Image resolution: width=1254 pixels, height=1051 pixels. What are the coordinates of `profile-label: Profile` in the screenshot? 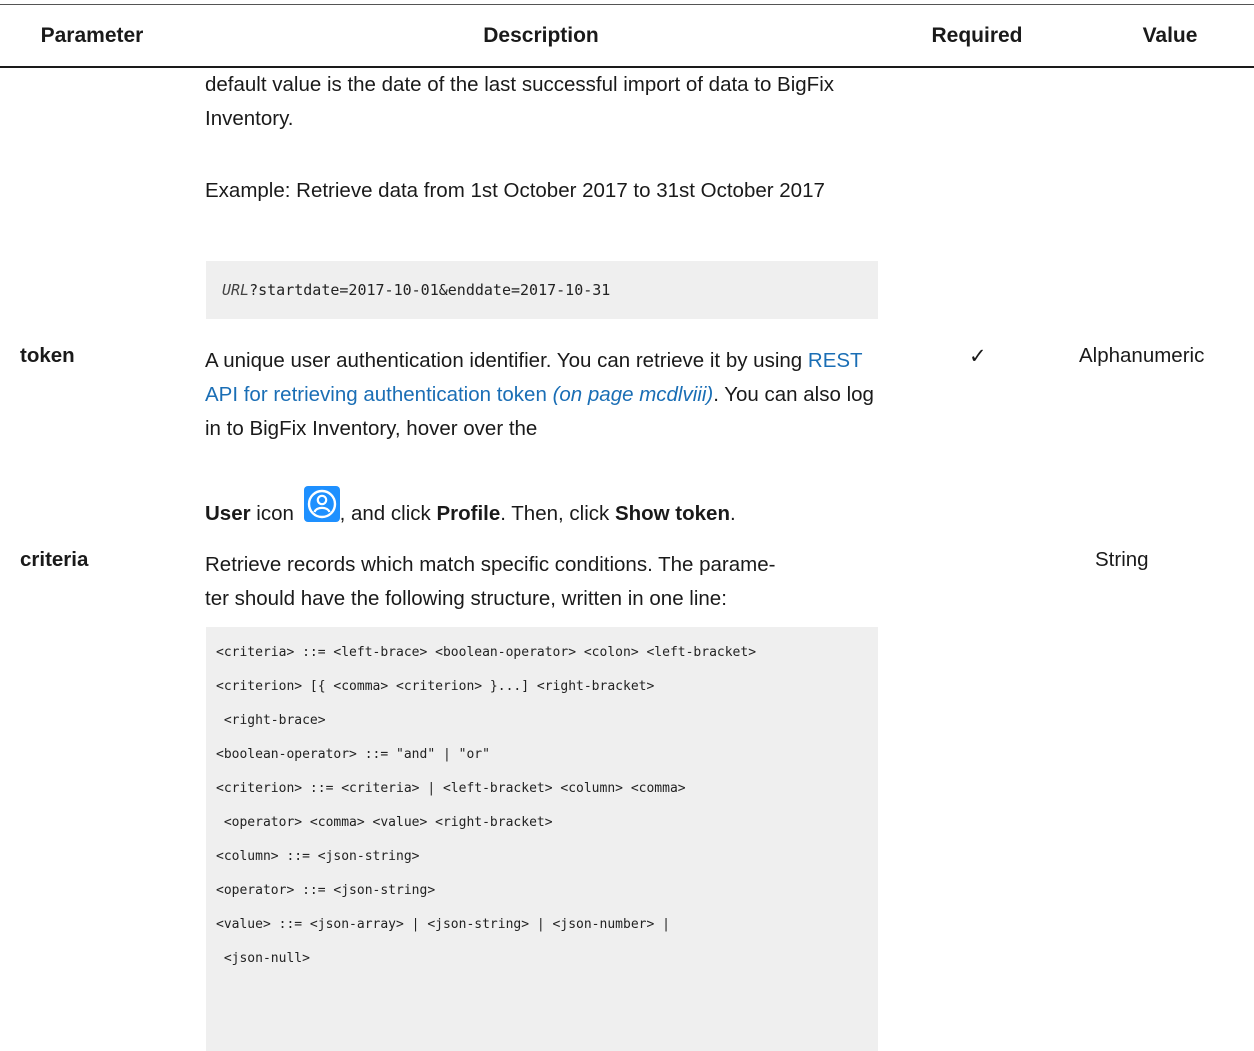 It's located at (468, 513).